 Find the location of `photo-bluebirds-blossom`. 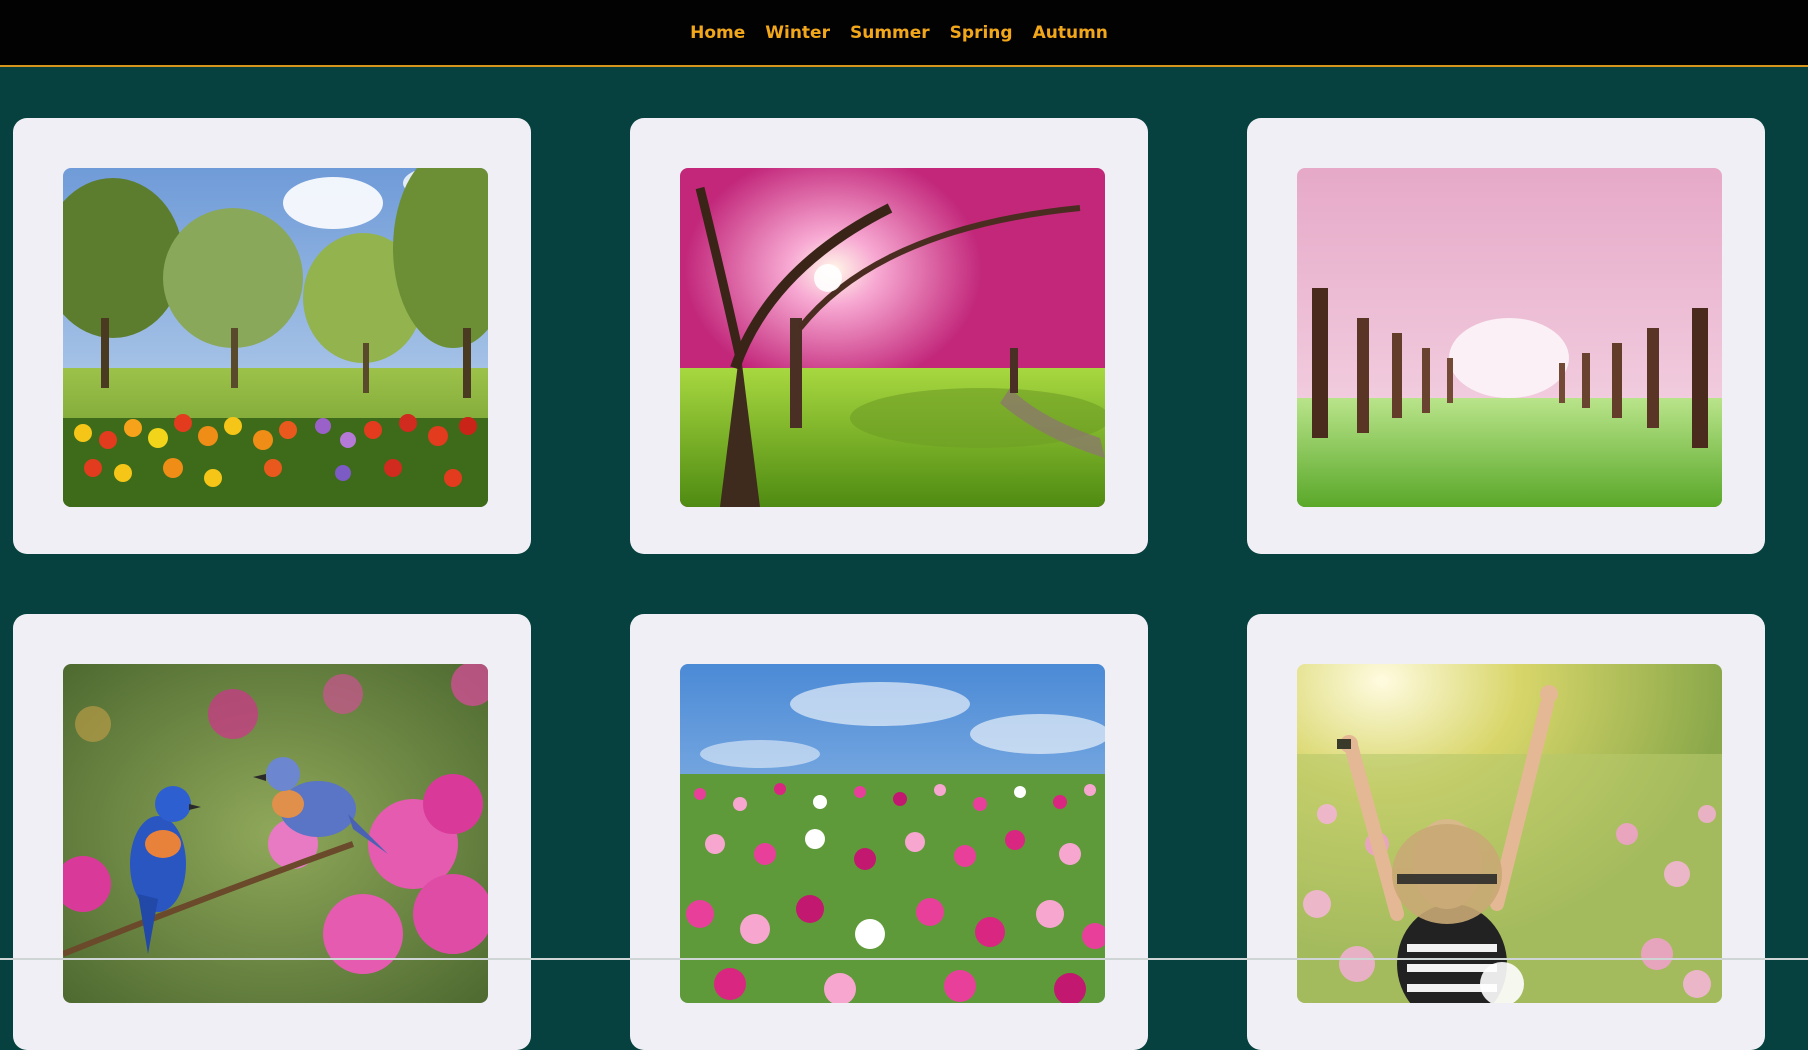

photo-bluebirds-blossom is located at coordinates (275, 833).